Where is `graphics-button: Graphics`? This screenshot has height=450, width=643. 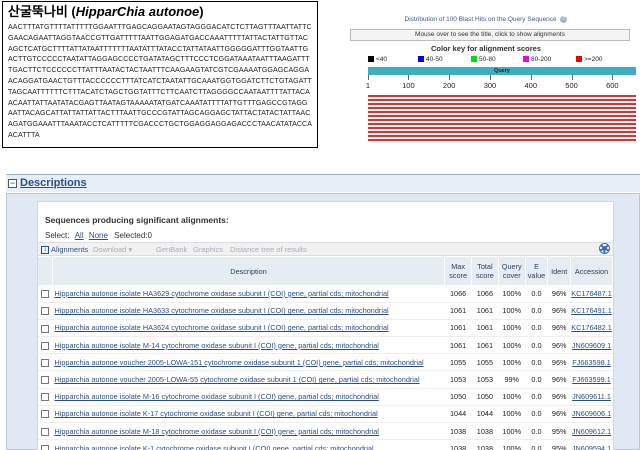
graphics-button: Graphics is located at coordinates (208, 249).